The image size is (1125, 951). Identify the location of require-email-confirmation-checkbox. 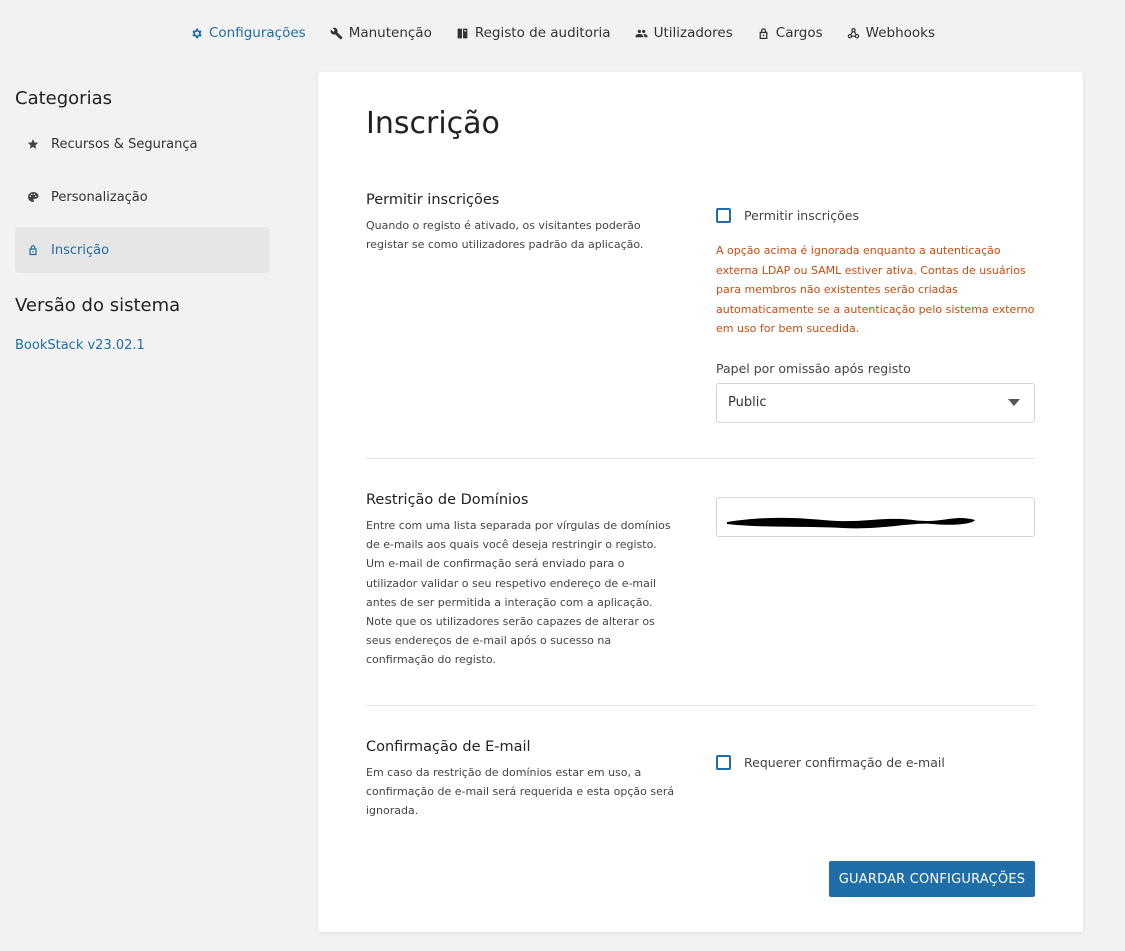
(723, 762).